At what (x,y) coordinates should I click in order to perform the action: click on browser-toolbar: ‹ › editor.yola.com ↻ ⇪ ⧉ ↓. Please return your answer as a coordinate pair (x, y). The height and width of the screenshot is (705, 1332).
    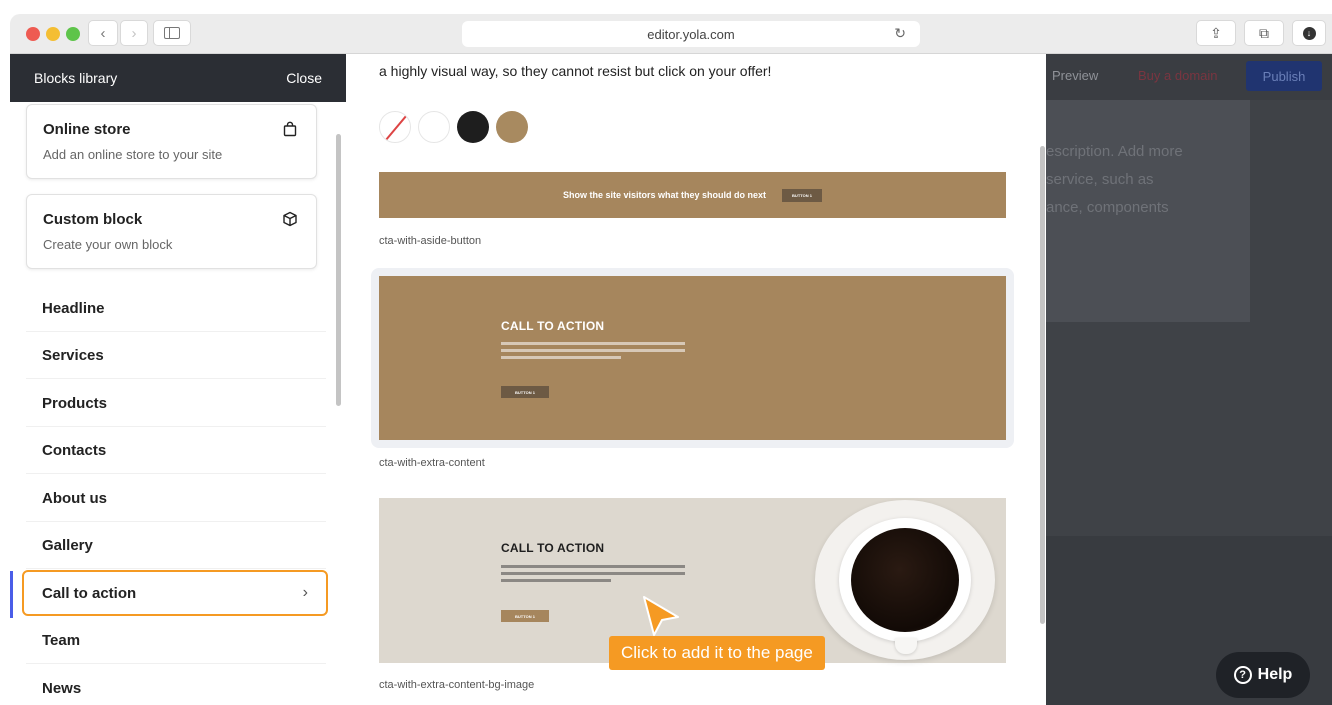
    Looking at the image, I should click on (671, 34).